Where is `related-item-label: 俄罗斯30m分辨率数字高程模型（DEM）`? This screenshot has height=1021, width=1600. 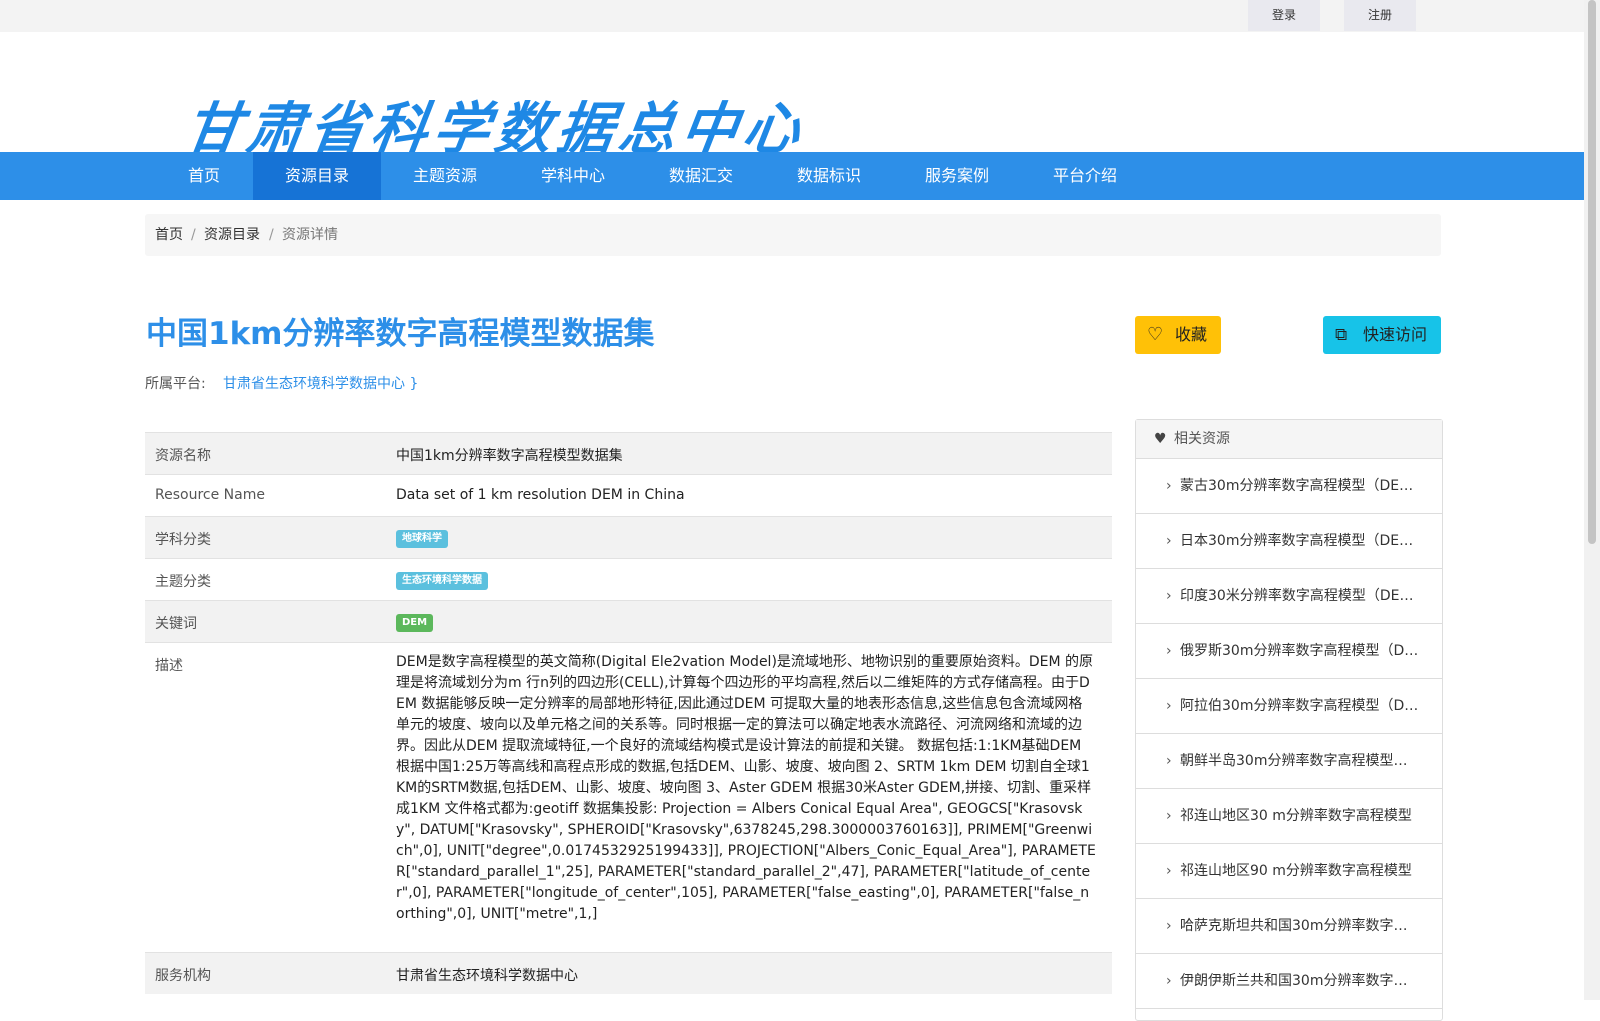 related-item-label: 俄罗斯30m分辨率数字高程模型（DEM） is located at coordinates (1300, 651).